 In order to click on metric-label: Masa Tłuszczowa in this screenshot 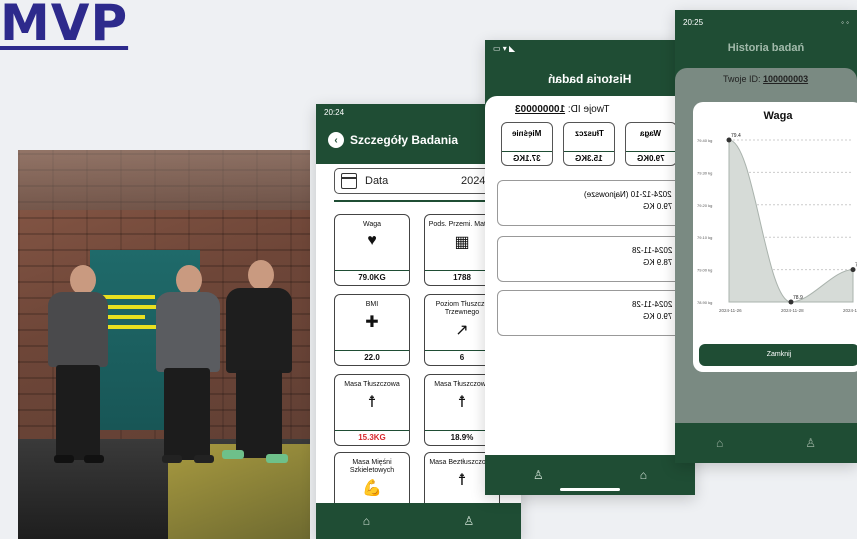, I will do `click(372, 384)`.